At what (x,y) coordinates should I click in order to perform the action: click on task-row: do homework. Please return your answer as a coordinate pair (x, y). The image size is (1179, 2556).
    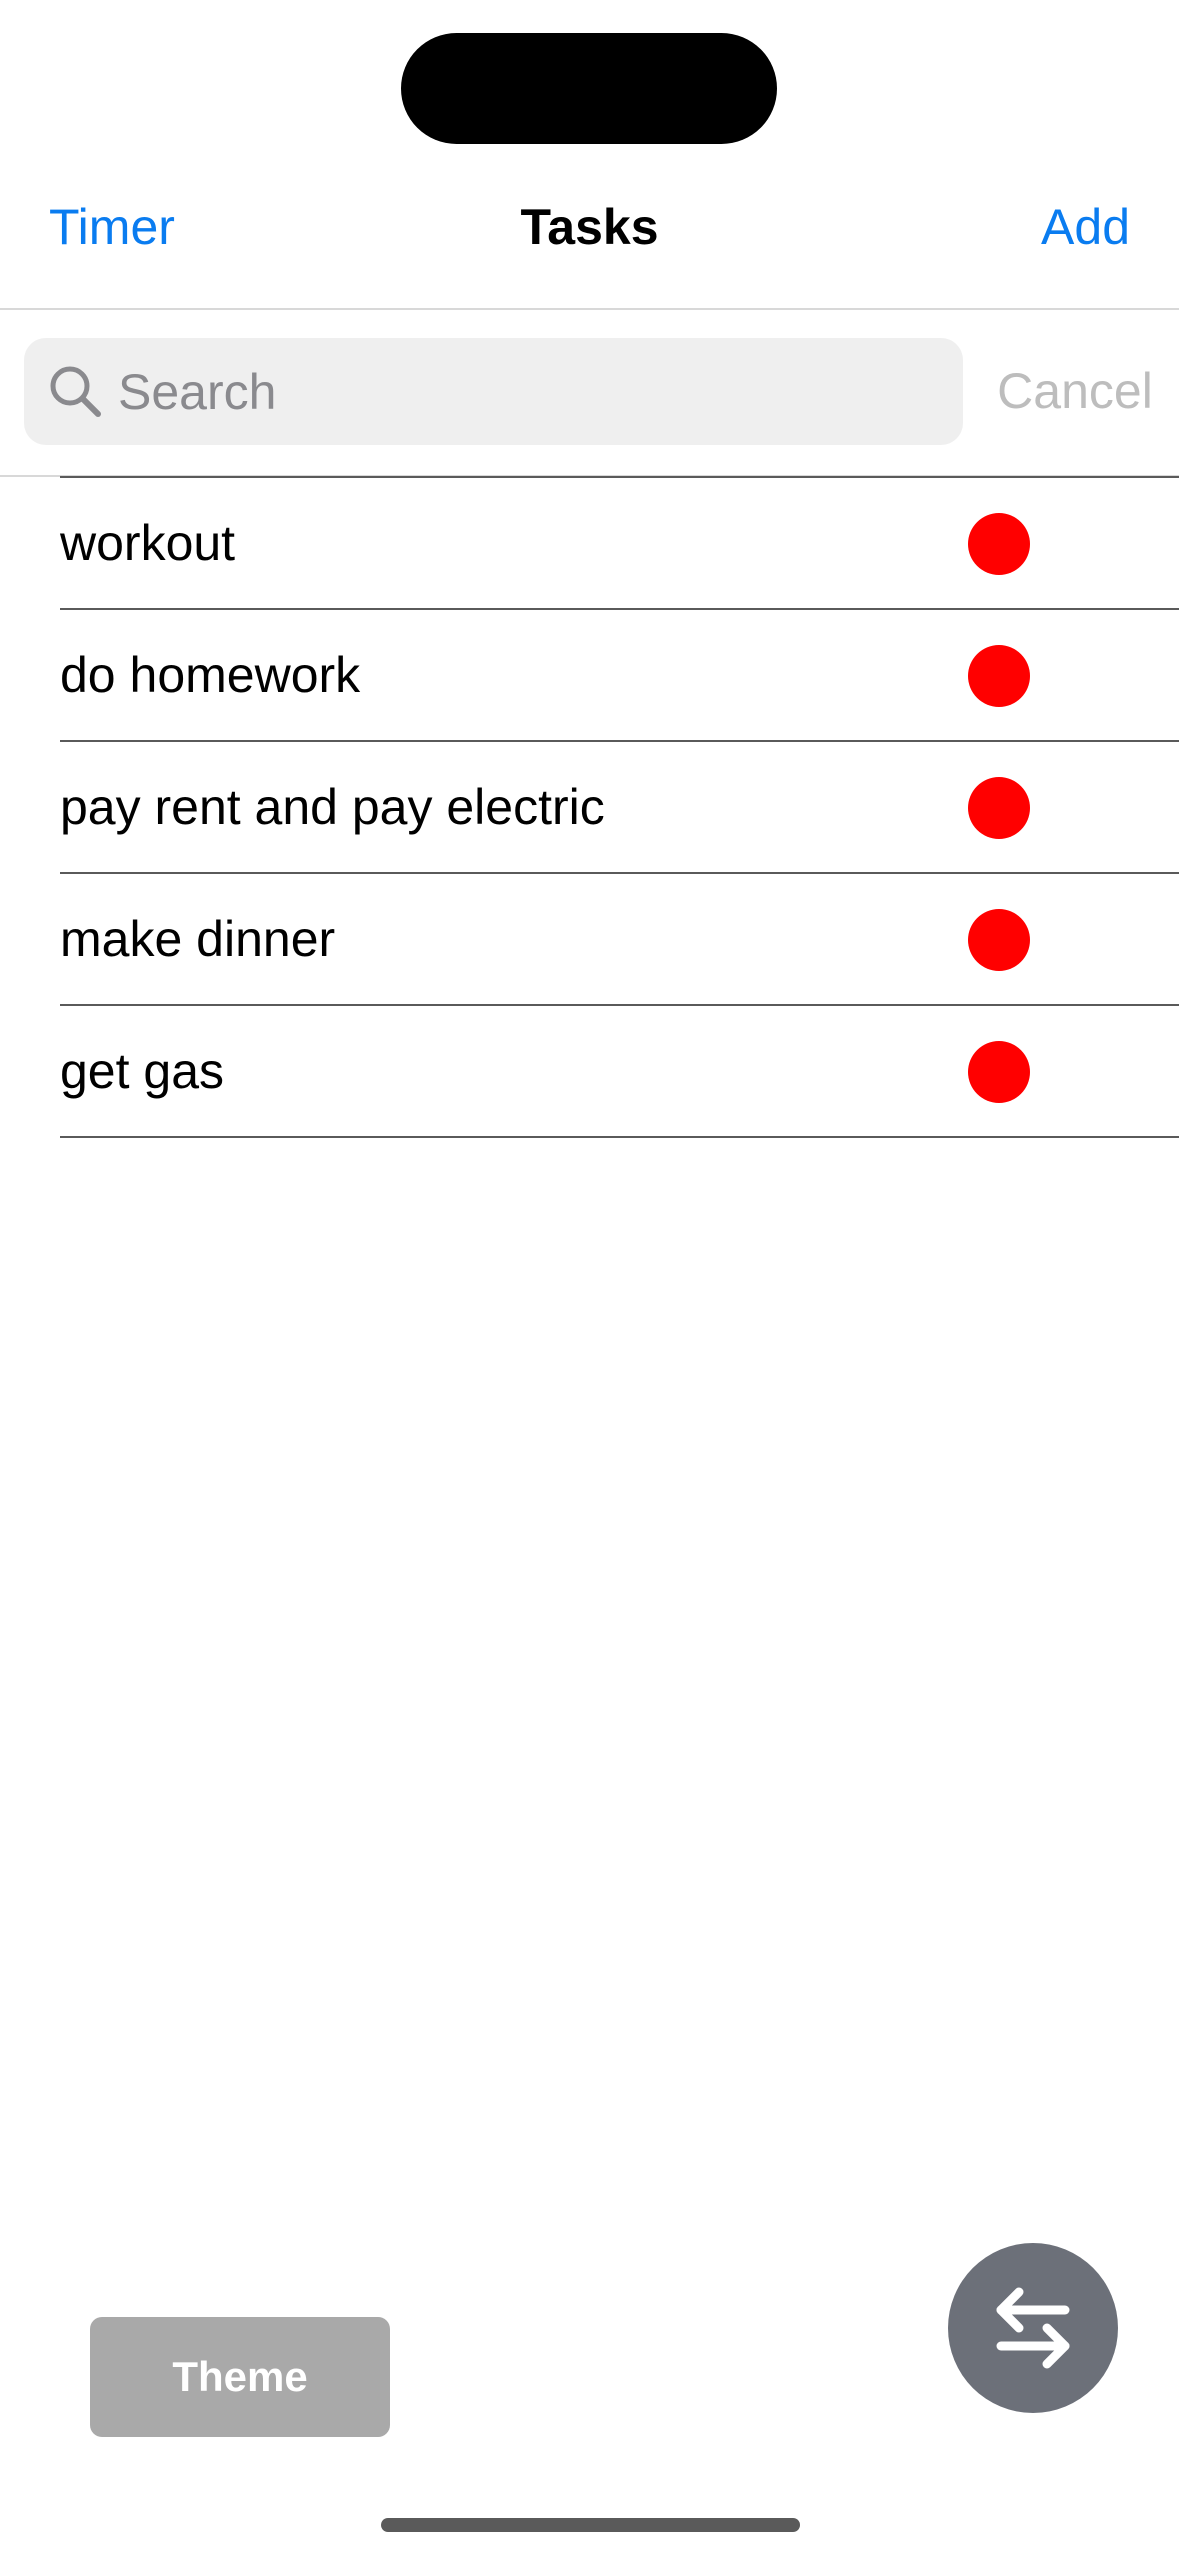
    Looking at the image, I should click on (619, 674).